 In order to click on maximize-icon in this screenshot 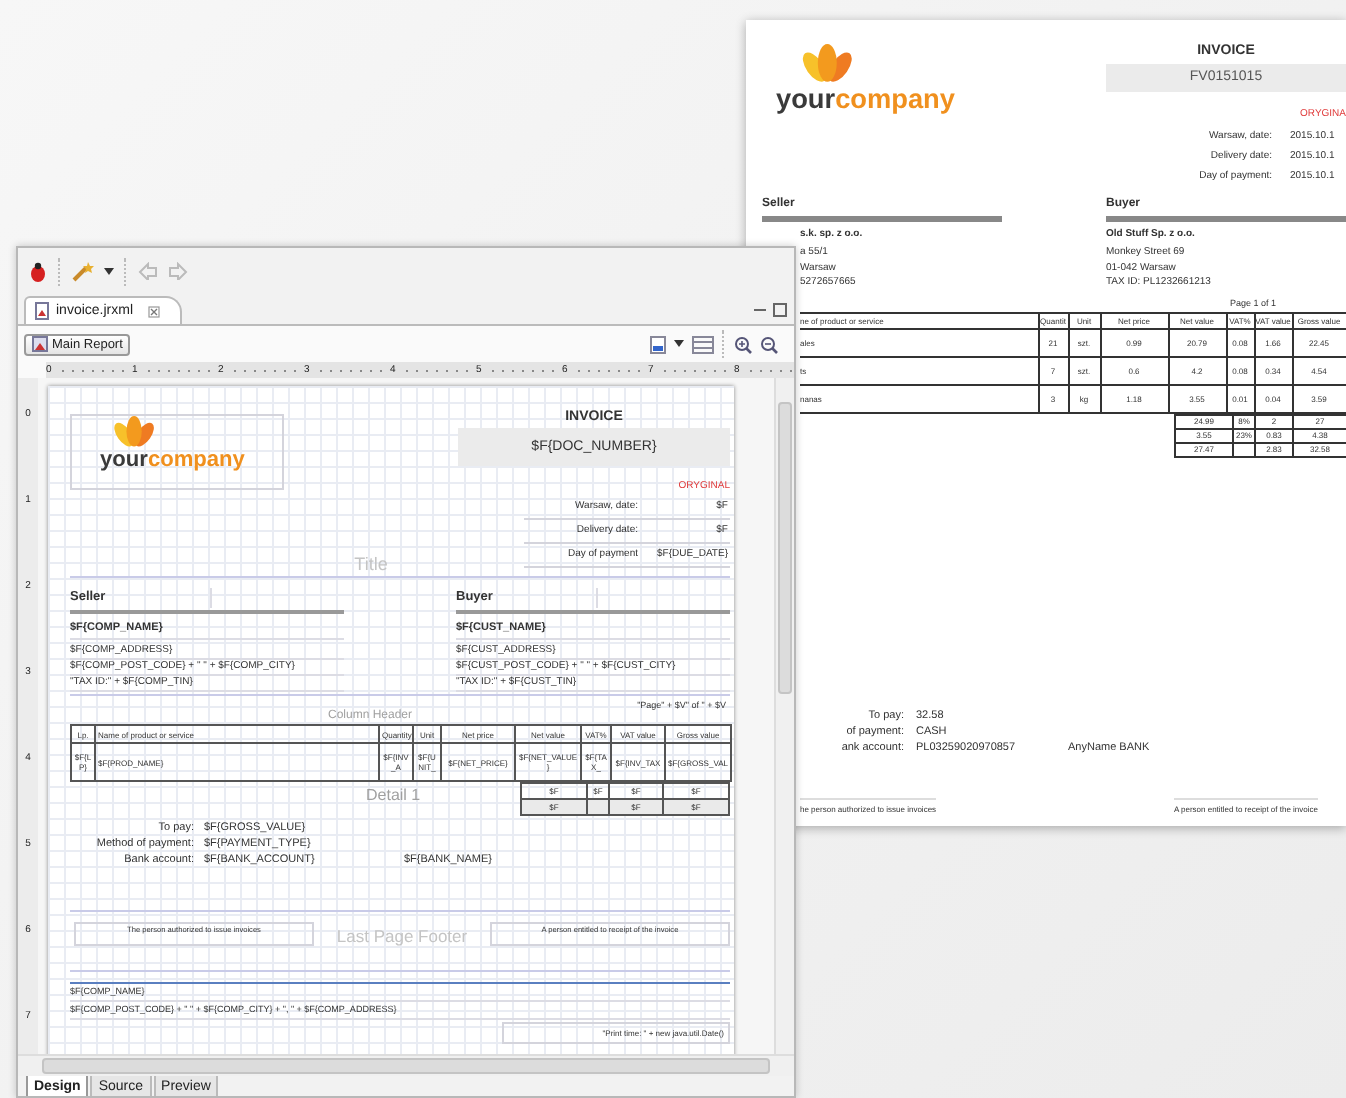, I will do `click(780, 309)`.